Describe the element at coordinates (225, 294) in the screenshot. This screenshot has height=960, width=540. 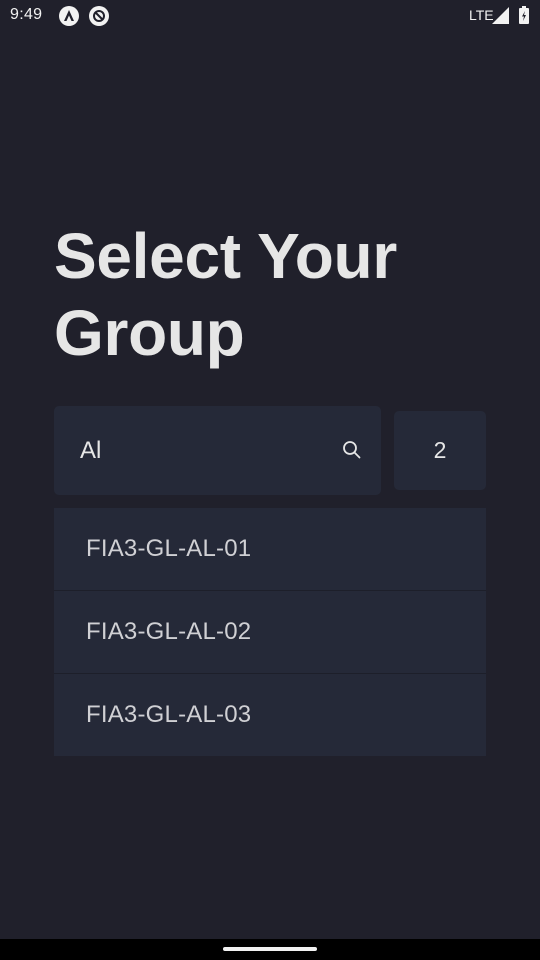
I see `page-title: Select Your Group` at that location.